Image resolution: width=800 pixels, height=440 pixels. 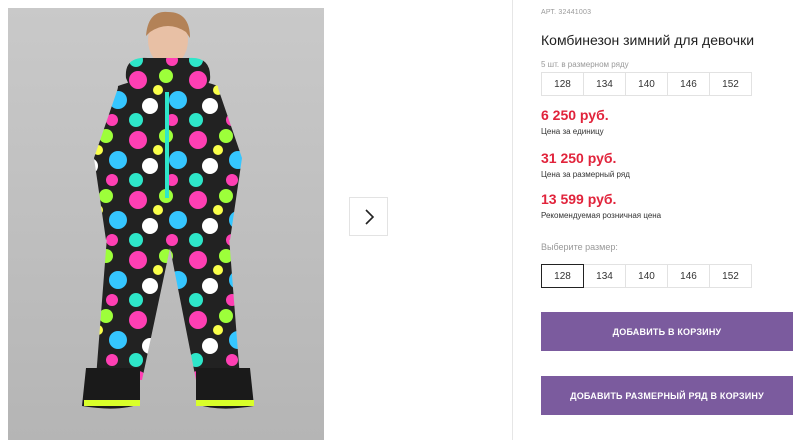 What do you see at coordinates (730, 84) in the screenshot?
I see `range-size-cell: 152` at bounding box center [730, 84].